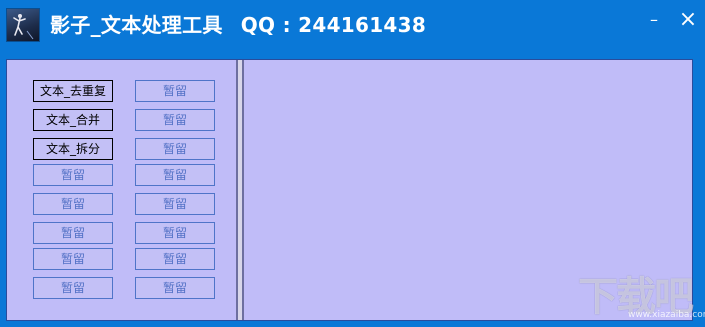 Image resolution: width=705 pixels, height=327 pixels. What do you see at coordinates (73, 149) in the screenshot?
I see `split-text-button: 文本_拆分` at bounding box center [73, 149].